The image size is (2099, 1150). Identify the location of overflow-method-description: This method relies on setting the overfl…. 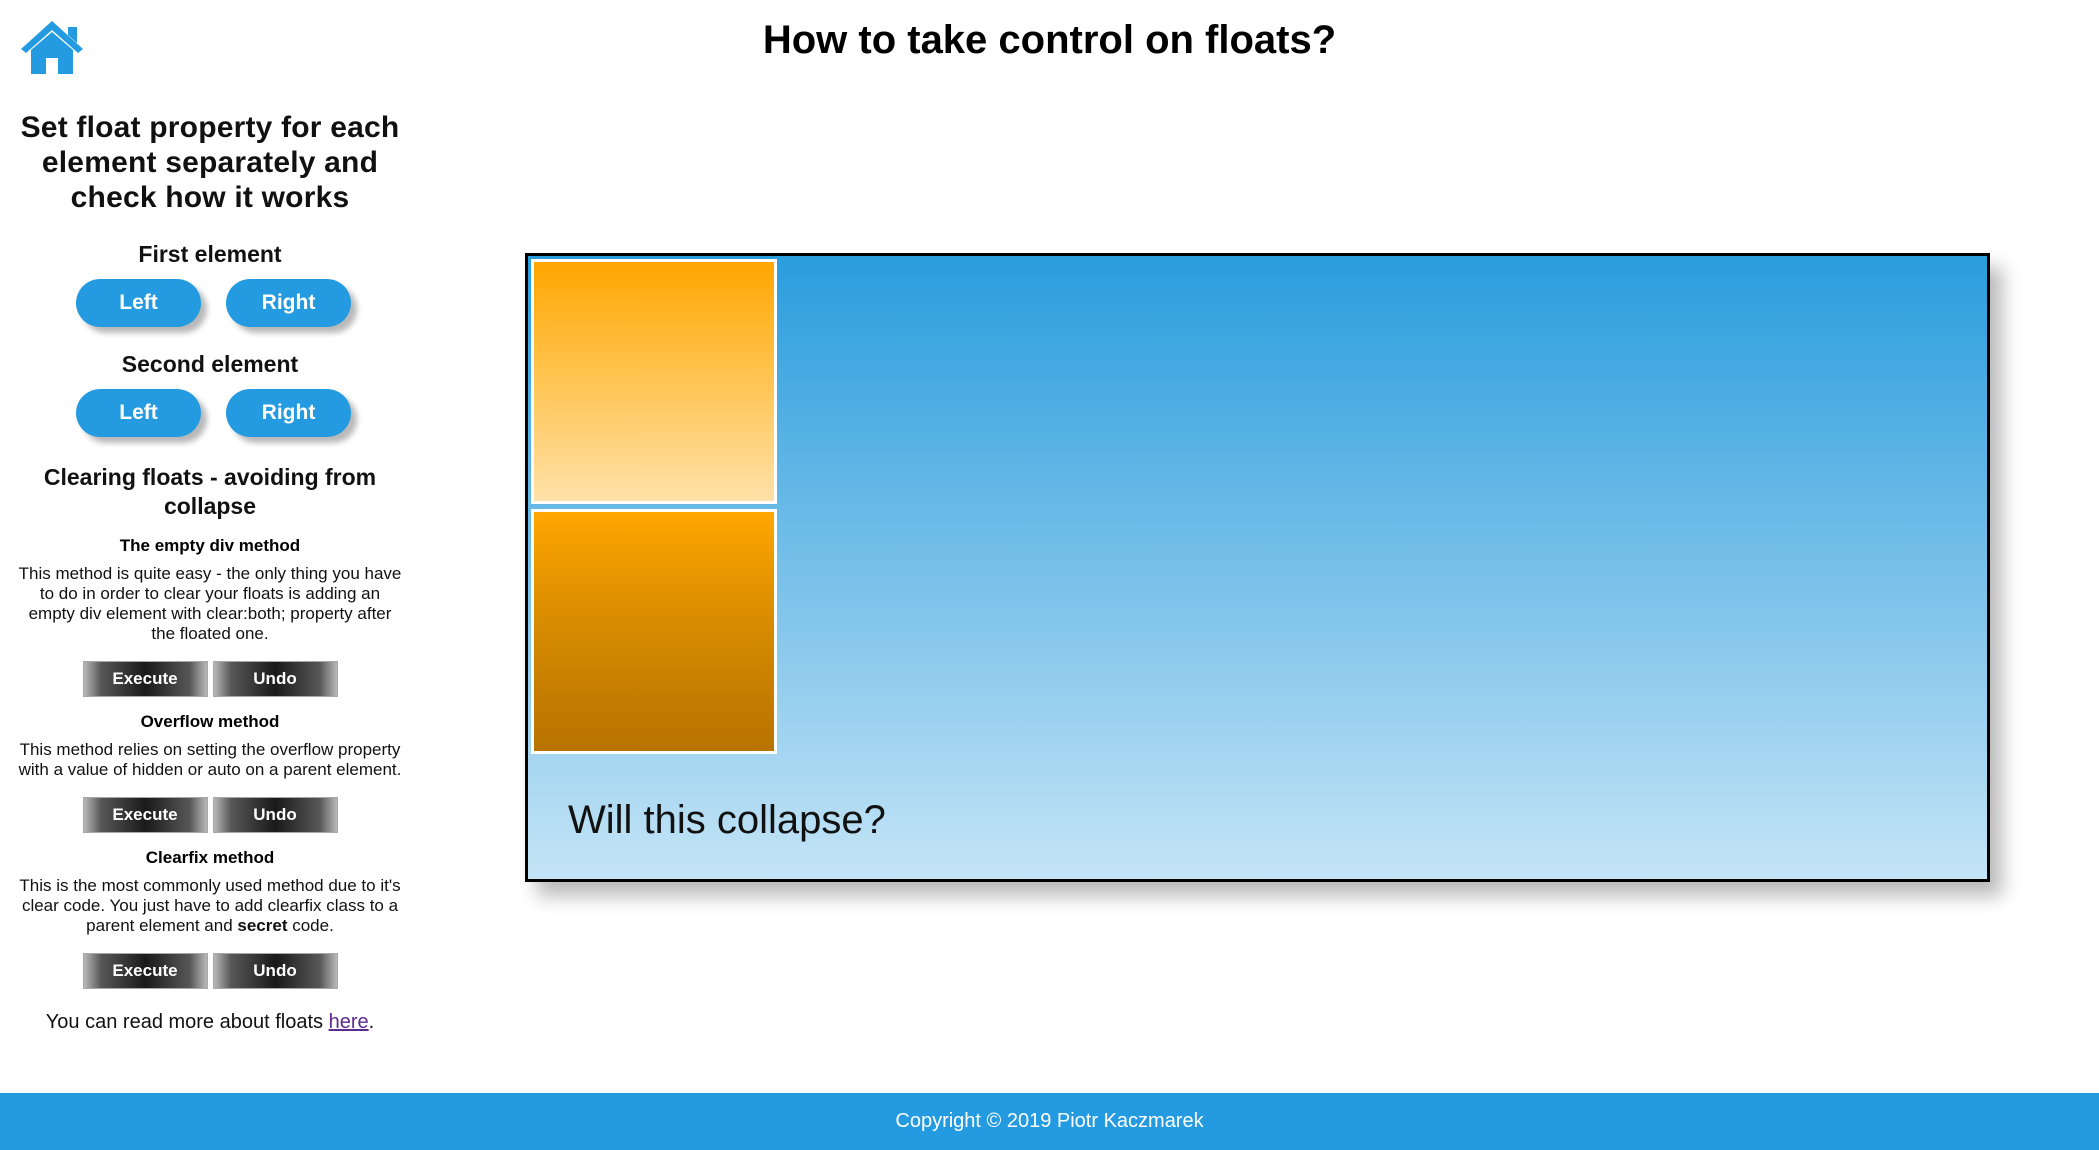
(210, 759).